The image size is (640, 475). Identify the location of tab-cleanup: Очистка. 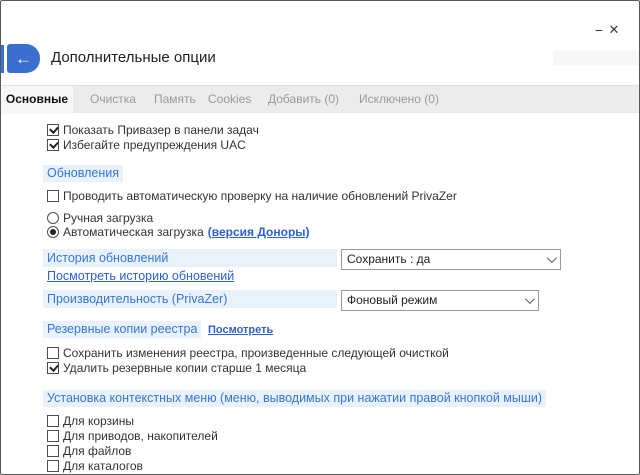
(113, 100).